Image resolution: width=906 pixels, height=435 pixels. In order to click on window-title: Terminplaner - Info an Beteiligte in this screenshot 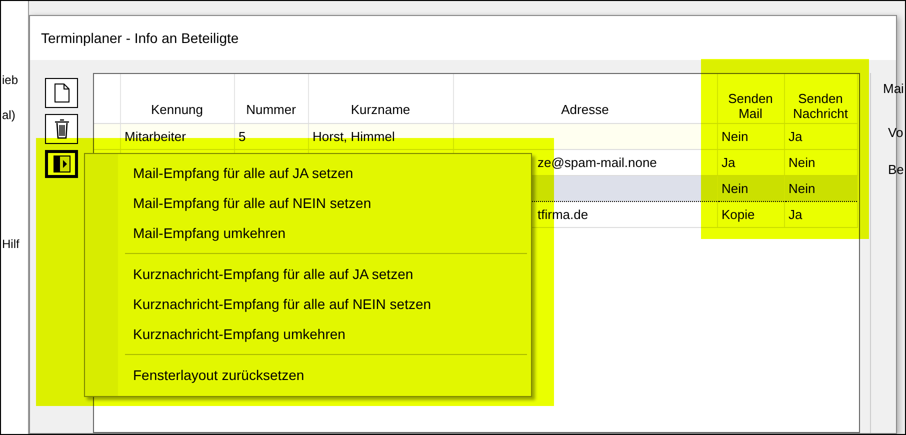, I will do `click(140, 38)`.